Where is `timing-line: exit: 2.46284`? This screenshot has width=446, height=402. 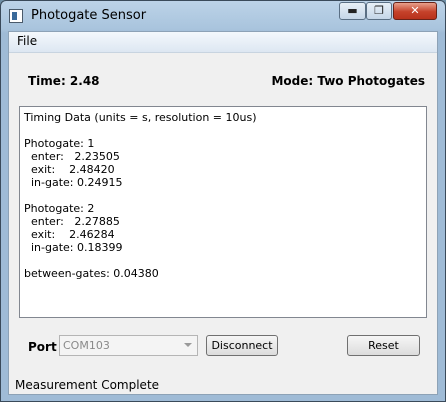
timing-line: exit: 2.46284 is located at coordinates (69, 234).